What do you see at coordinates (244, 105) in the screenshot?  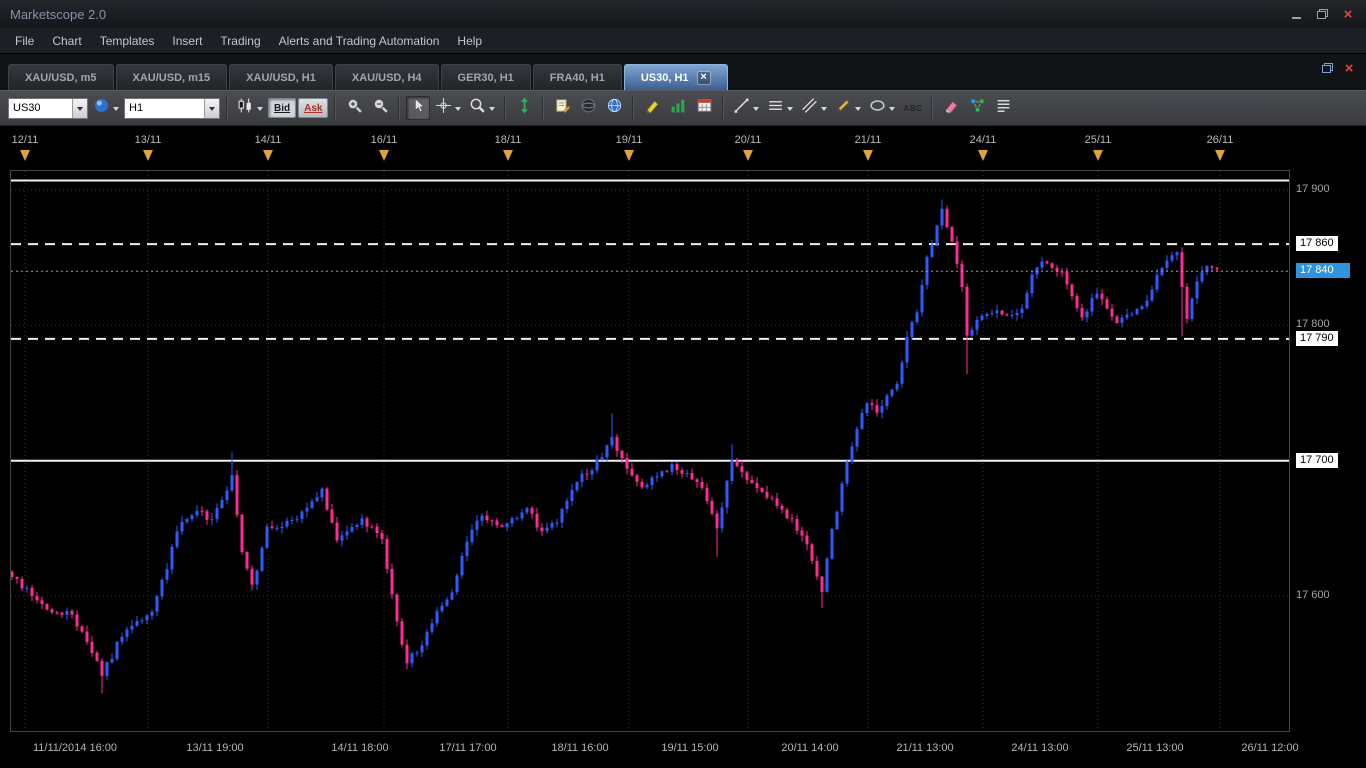 I see `candles-icon` at bounding box center [244, 105].